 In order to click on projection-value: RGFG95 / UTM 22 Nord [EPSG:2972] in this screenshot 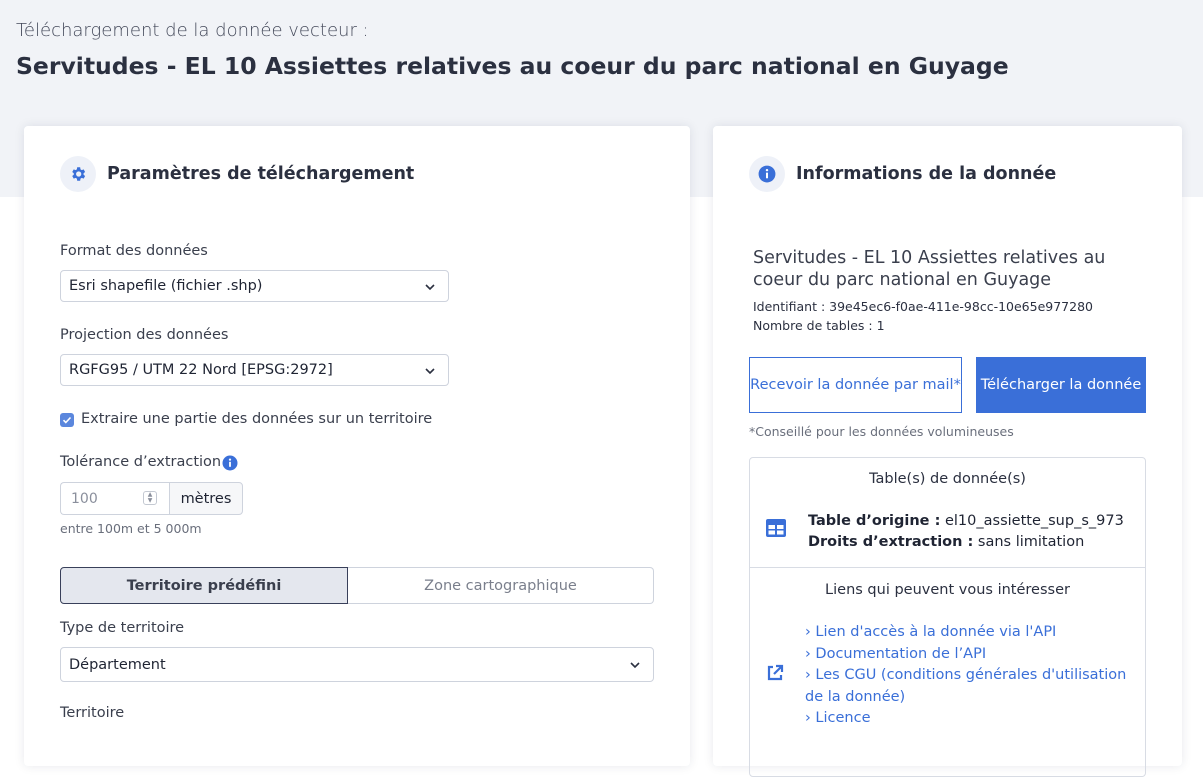, I will do `click(201, 370)`.